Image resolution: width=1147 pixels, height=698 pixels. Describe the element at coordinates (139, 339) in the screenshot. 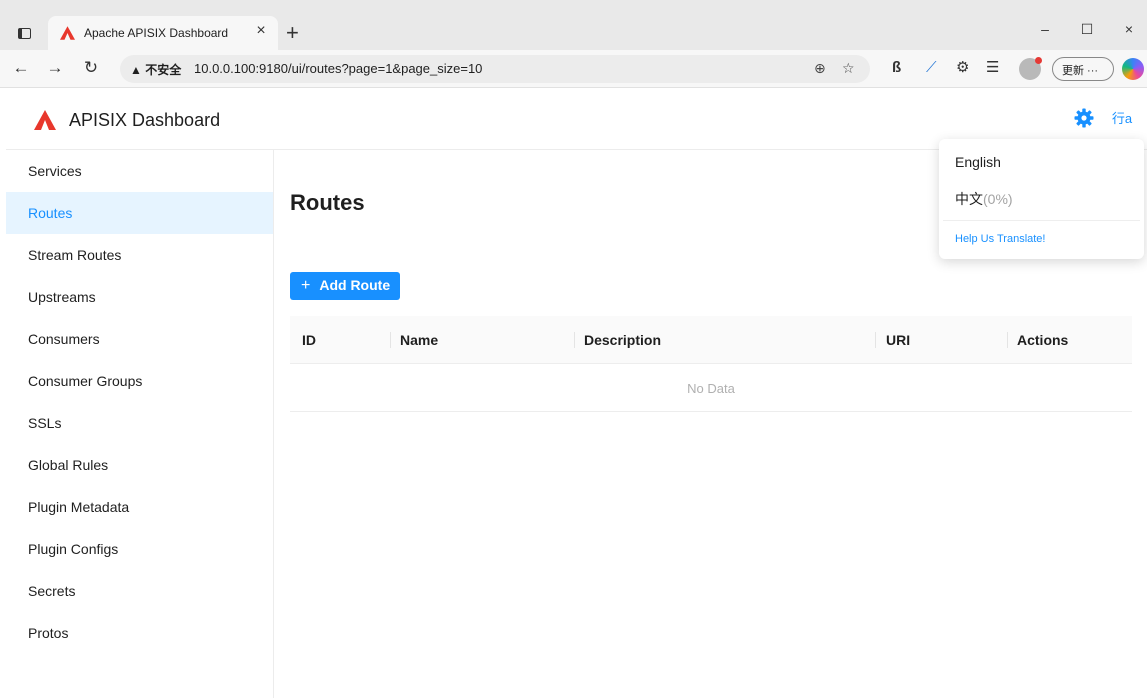

I see `sidebar-item-consumers: Consumers` at that location.